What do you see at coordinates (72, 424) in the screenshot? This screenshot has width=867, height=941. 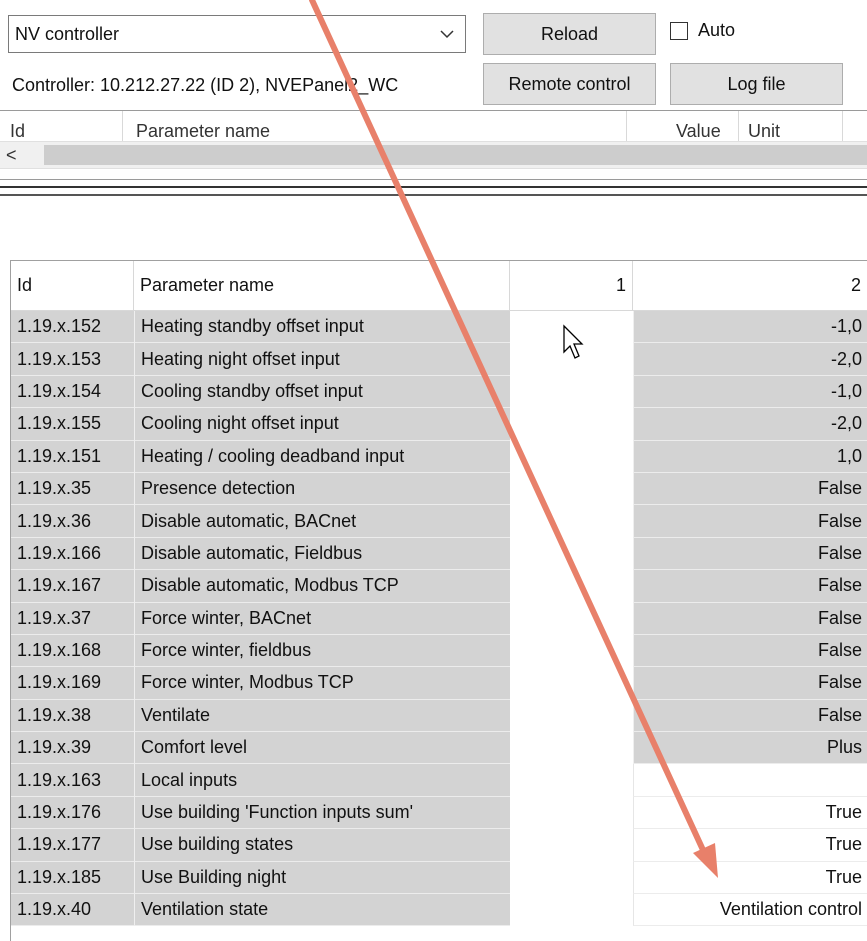 I see `cell-id: 1.19.x.155` at bounding box center [72, 424].